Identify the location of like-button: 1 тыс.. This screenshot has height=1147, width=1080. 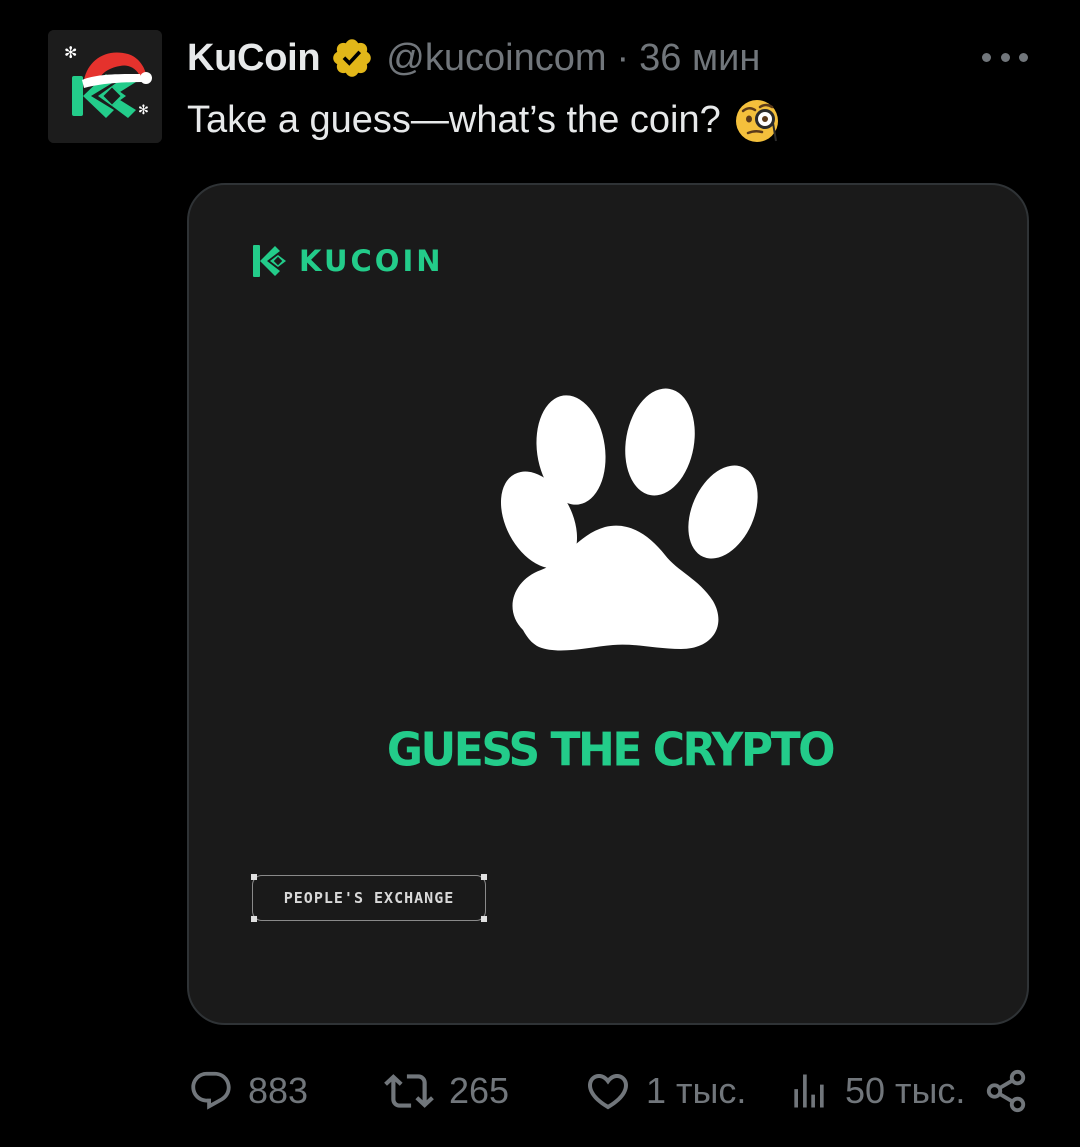
(665, 1091).